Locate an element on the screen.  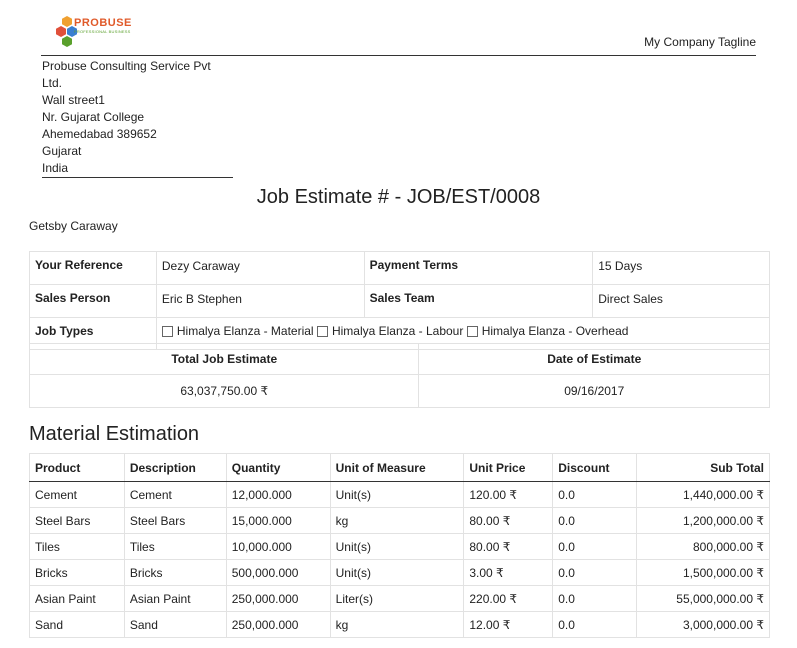
document-title: Job Estimate # - JOB/EST/0008 is located at coordinates (398, 197).